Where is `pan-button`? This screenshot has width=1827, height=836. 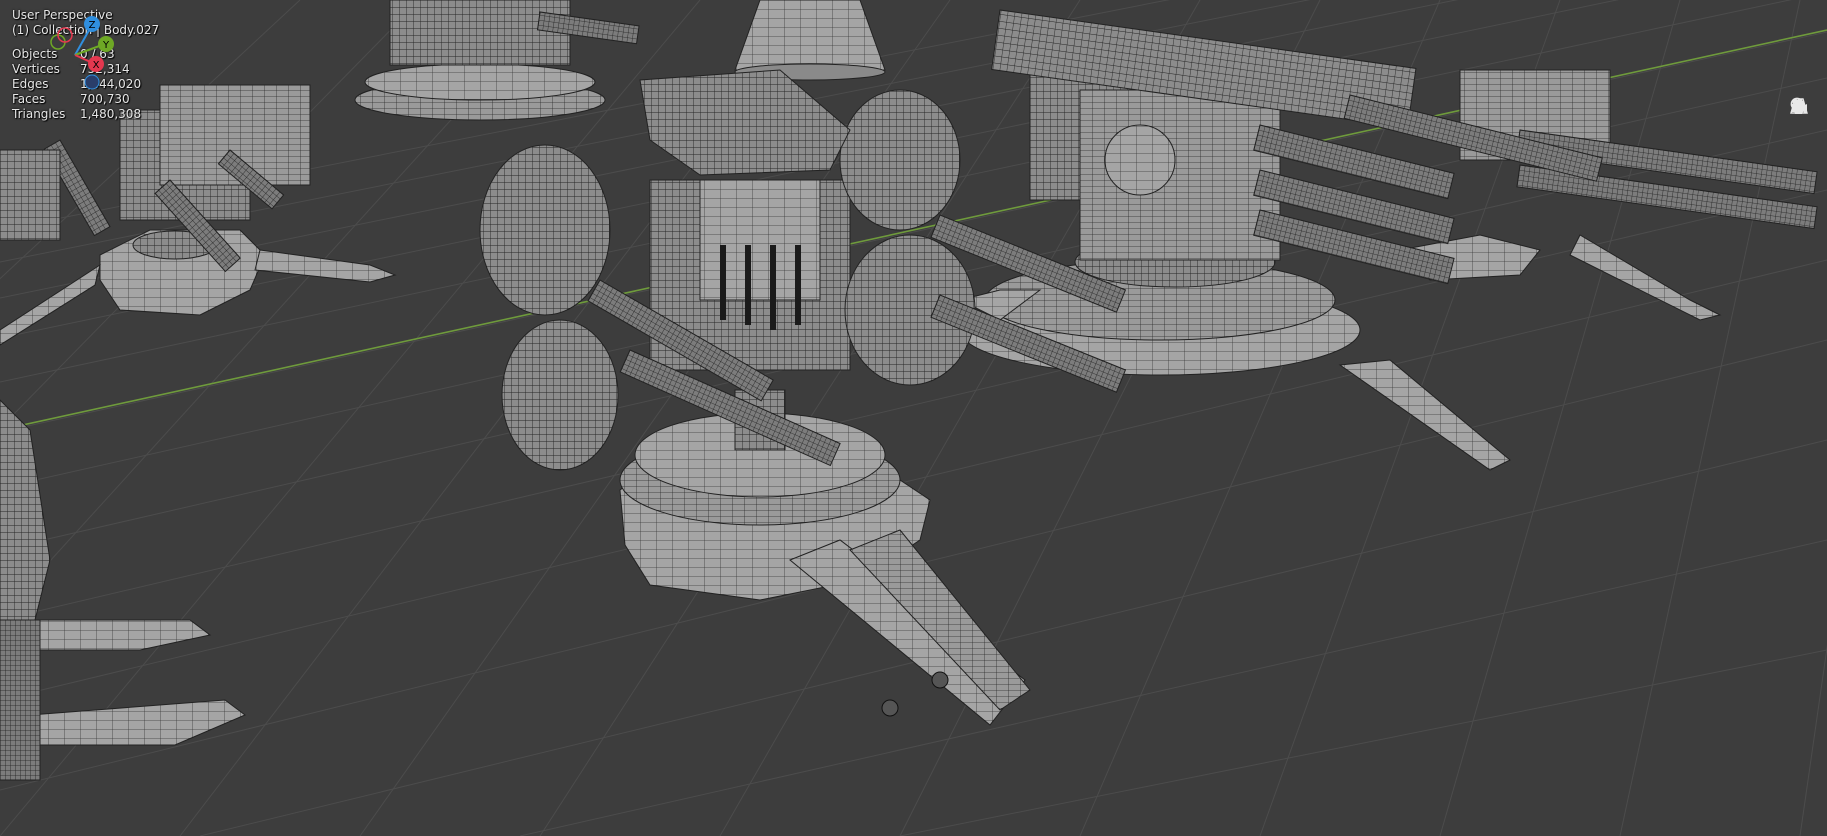 pan-button is located at coordinates (1803, 125).